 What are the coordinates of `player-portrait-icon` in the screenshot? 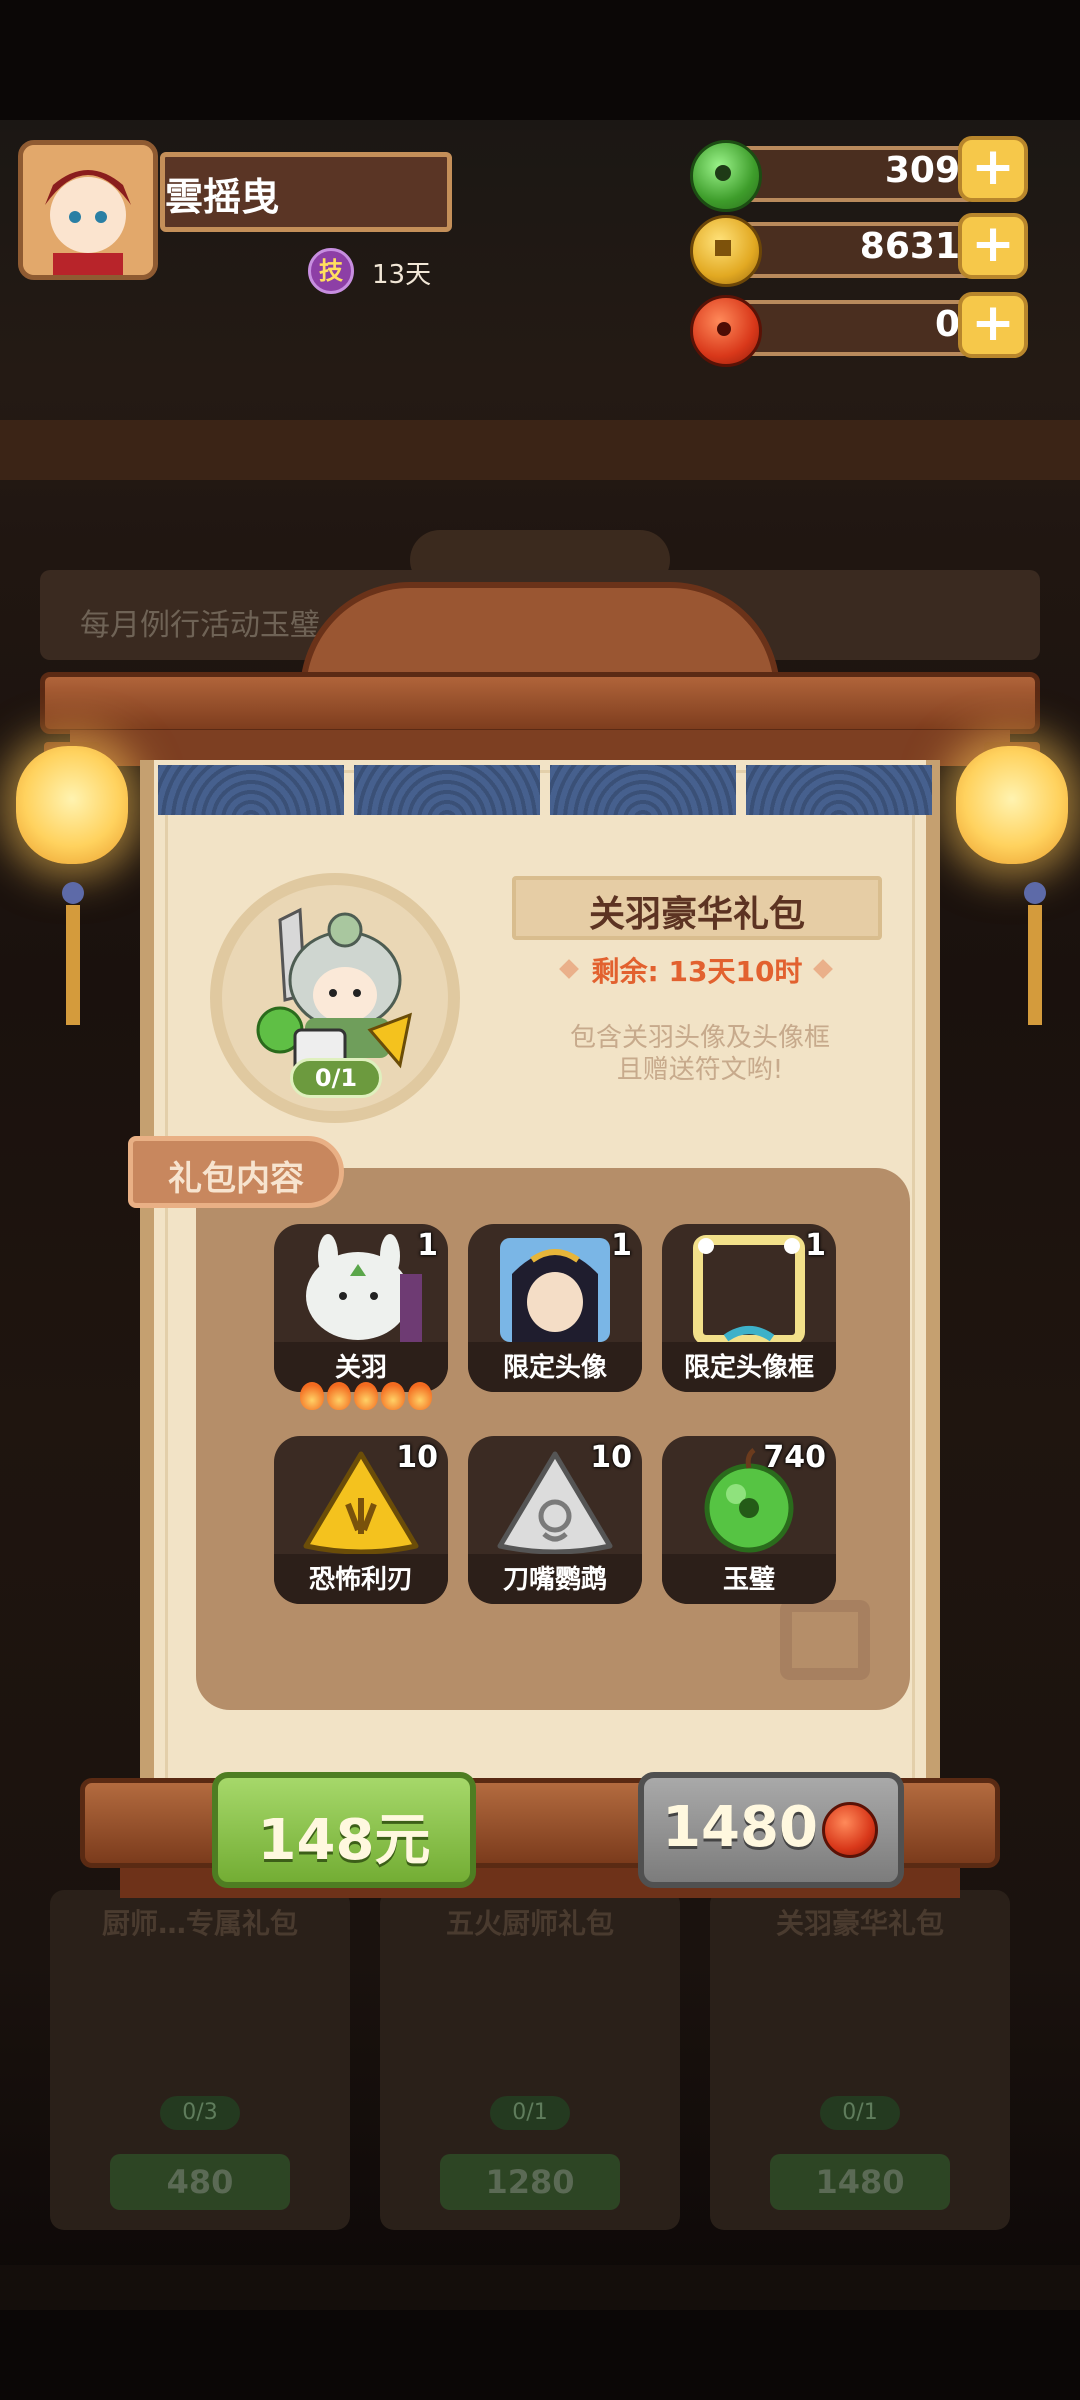 It's located at (88, 210).